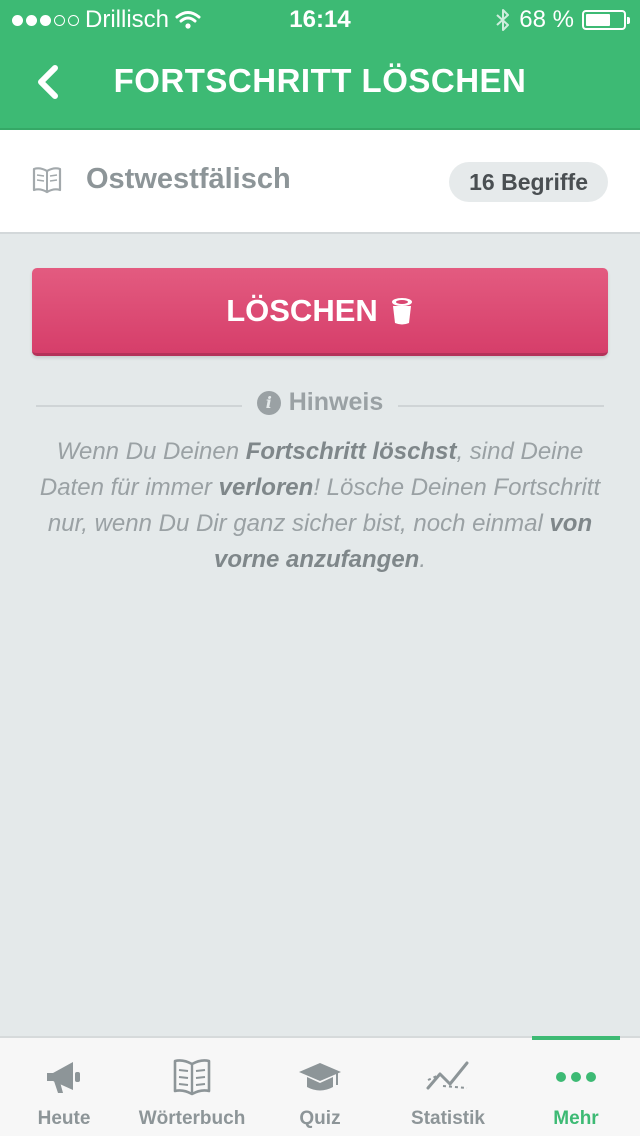 The width and height of the screenshot is (640, 1136). Describe the element at coordinates (320, 182) in the screenshot. I see `course-row: Ostwestfälisch 16 Begriffe` at that location.